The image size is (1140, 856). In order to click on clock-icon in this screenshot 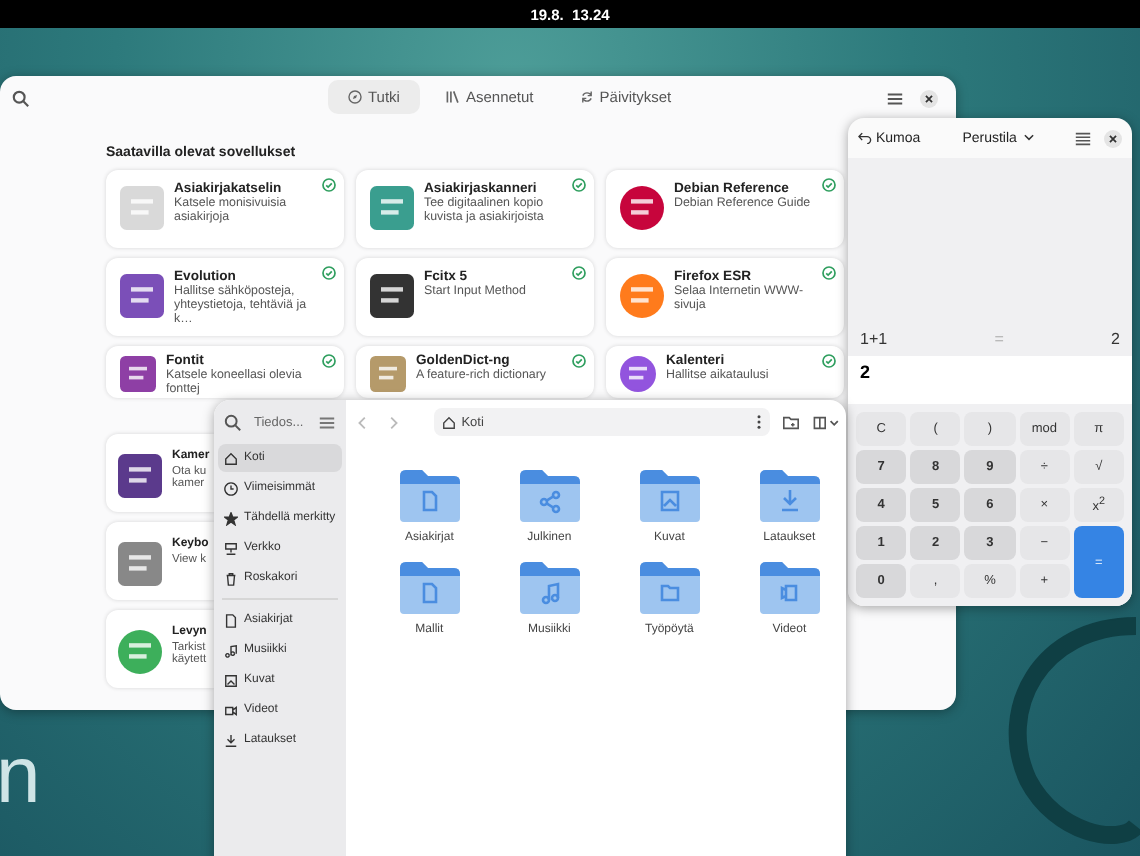, I will do `click(231, 488)`.